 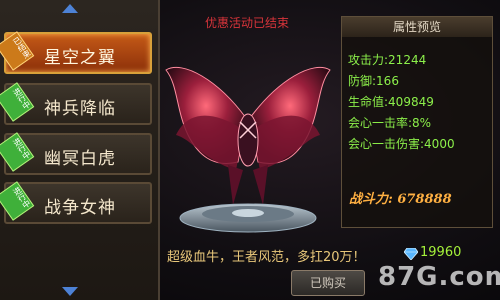 I want to click on list-item-shenbing: 进行中 神兵降临, so click(x=76, y=103).